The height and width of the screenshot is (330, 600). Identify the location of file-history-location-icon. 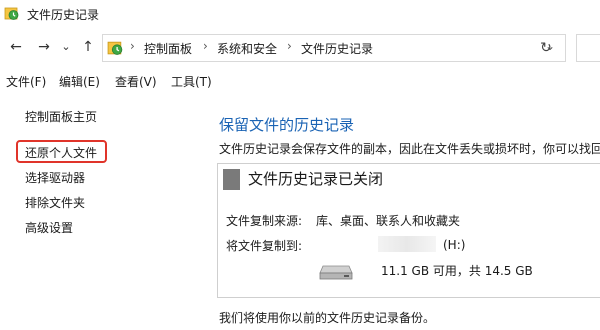
(115, 48).